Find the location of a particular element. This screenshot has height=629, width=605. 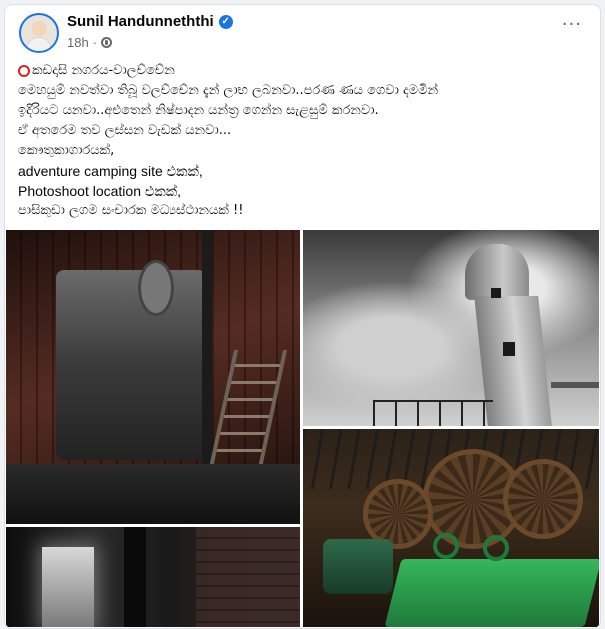

post-line: කෞතුකාගාරයක්, is located at coordinates (66, 150).